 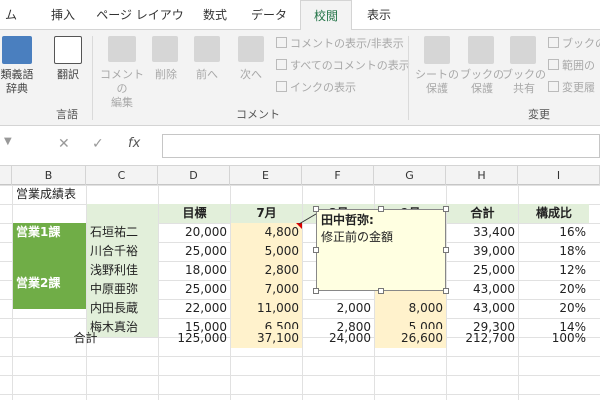 What do you see at coordinates (553, 64) in the screenshot?
I see `range-icon` at bounding box center [553, 64].